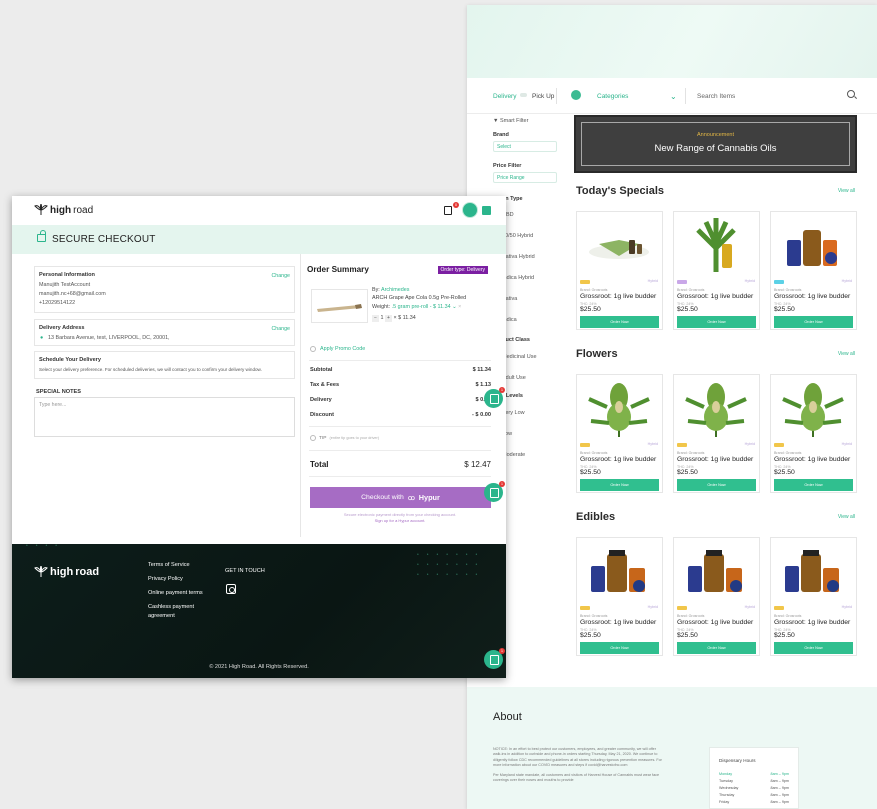 The width and height of the screenshot is (877, 809). I want to click on by-label: By:, so click(376, 290).